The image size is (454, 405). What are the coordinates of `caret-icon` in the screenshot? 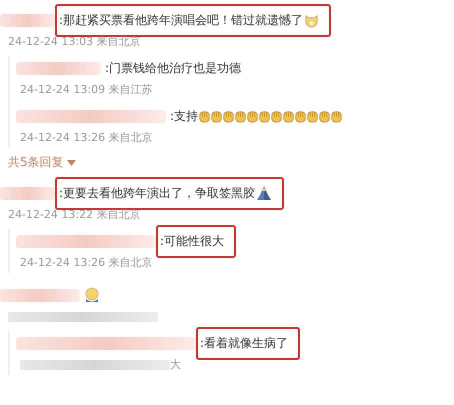 It's located at (71, 163).